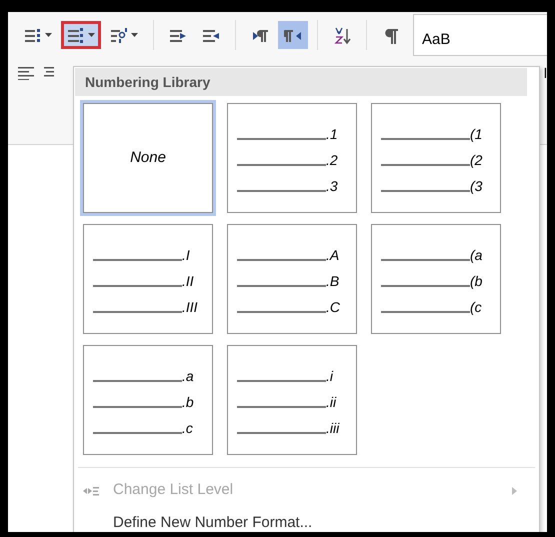 The image size is (555, 537). Describe the element at coordinates (342, 35) in the screenshot. I see `sort-icon` at that location.